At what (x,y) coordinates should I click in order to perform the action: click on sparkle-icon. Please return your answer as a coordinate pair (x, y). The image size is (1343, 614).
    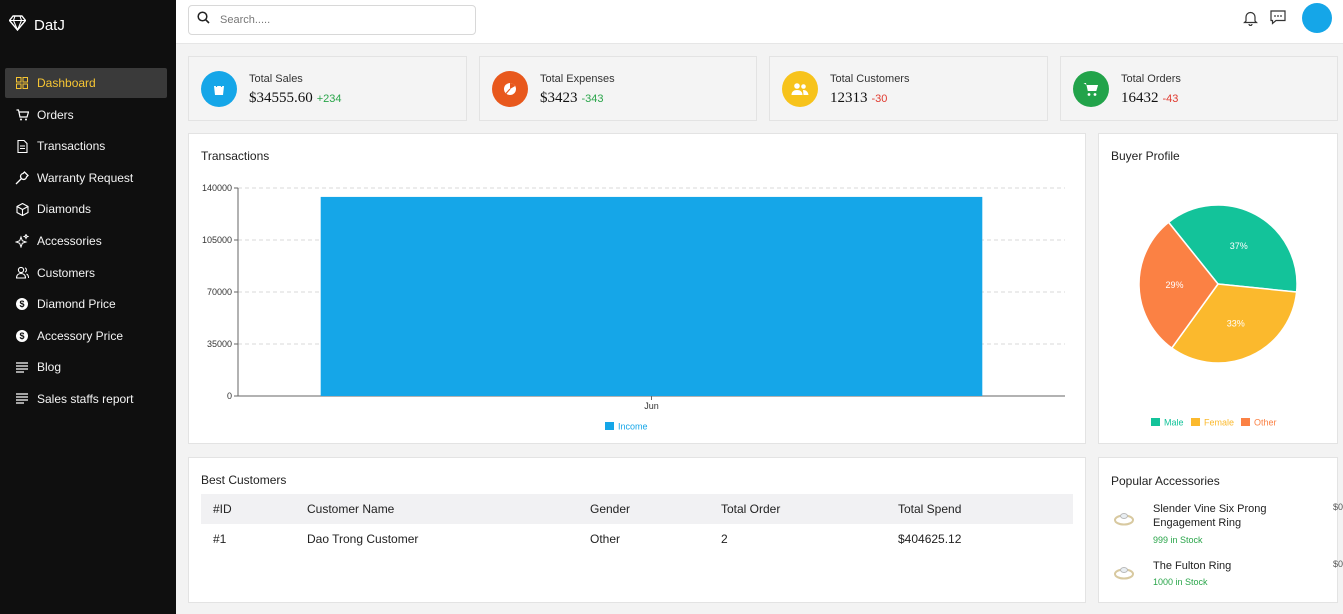
    Looking at the image, I should click on (22, 240).